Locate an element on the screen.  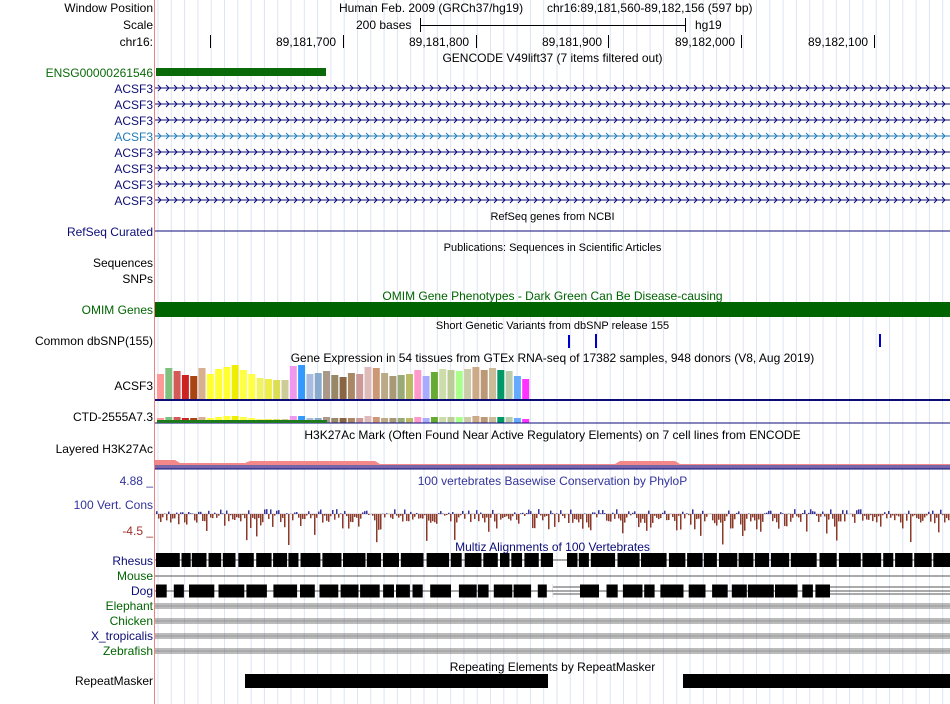
species-label-x-tropicalis: X_tropicalis is located at coordinates (122, 636).